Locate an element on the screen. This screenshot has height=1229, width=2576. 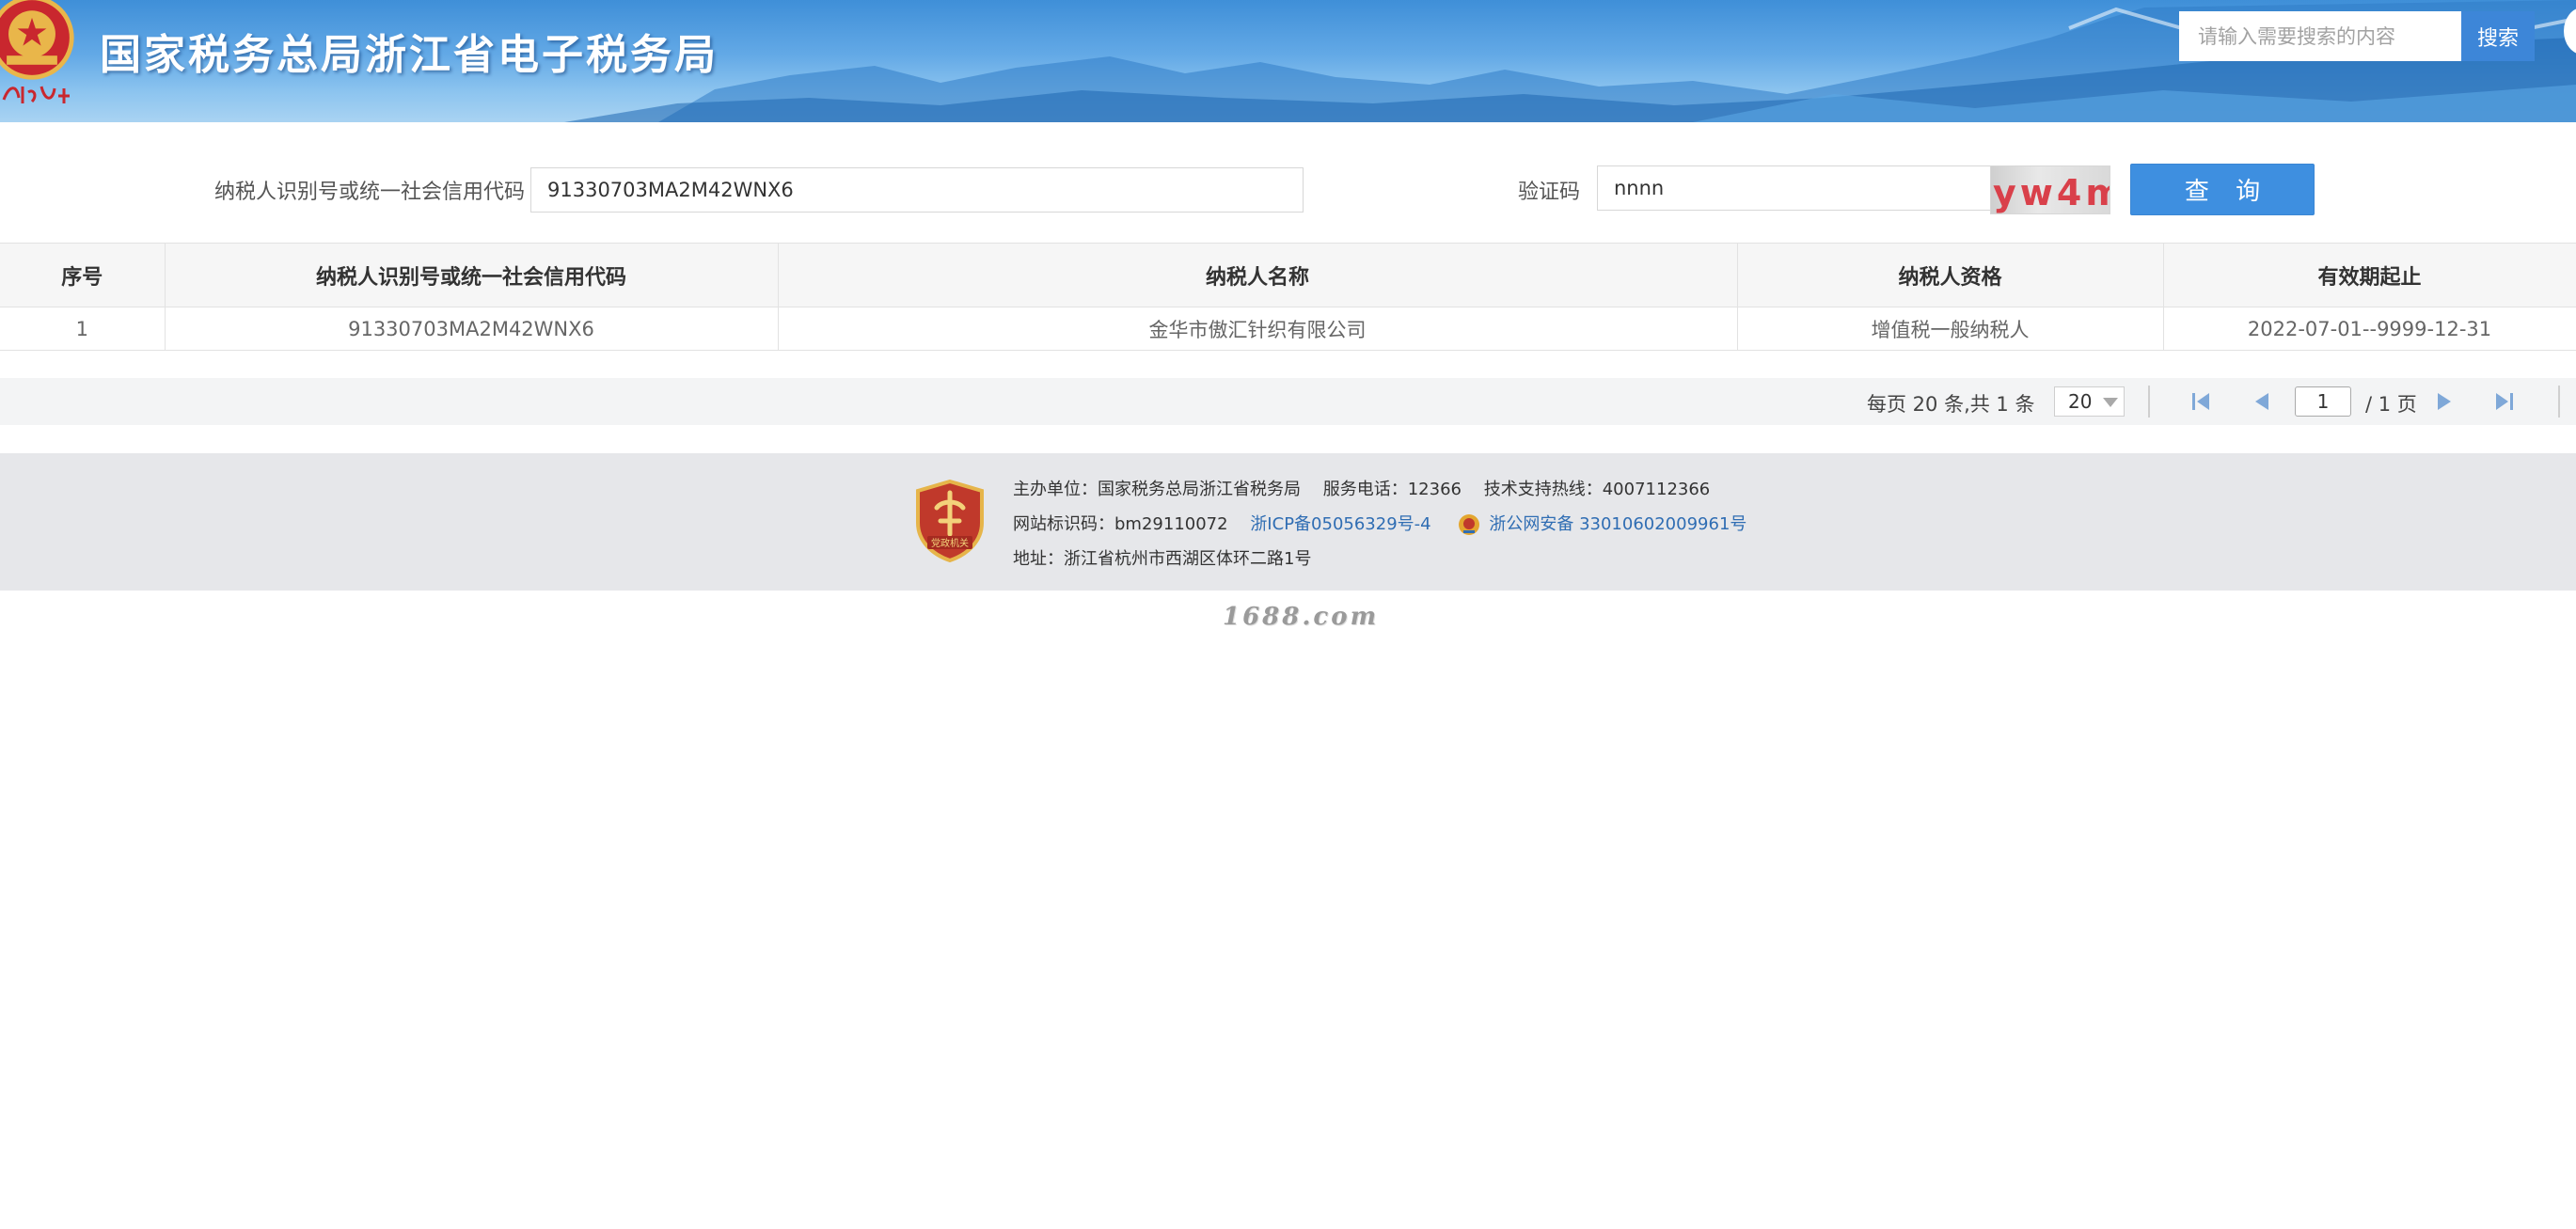
current-page-input is located at coordinates (2323, 401).